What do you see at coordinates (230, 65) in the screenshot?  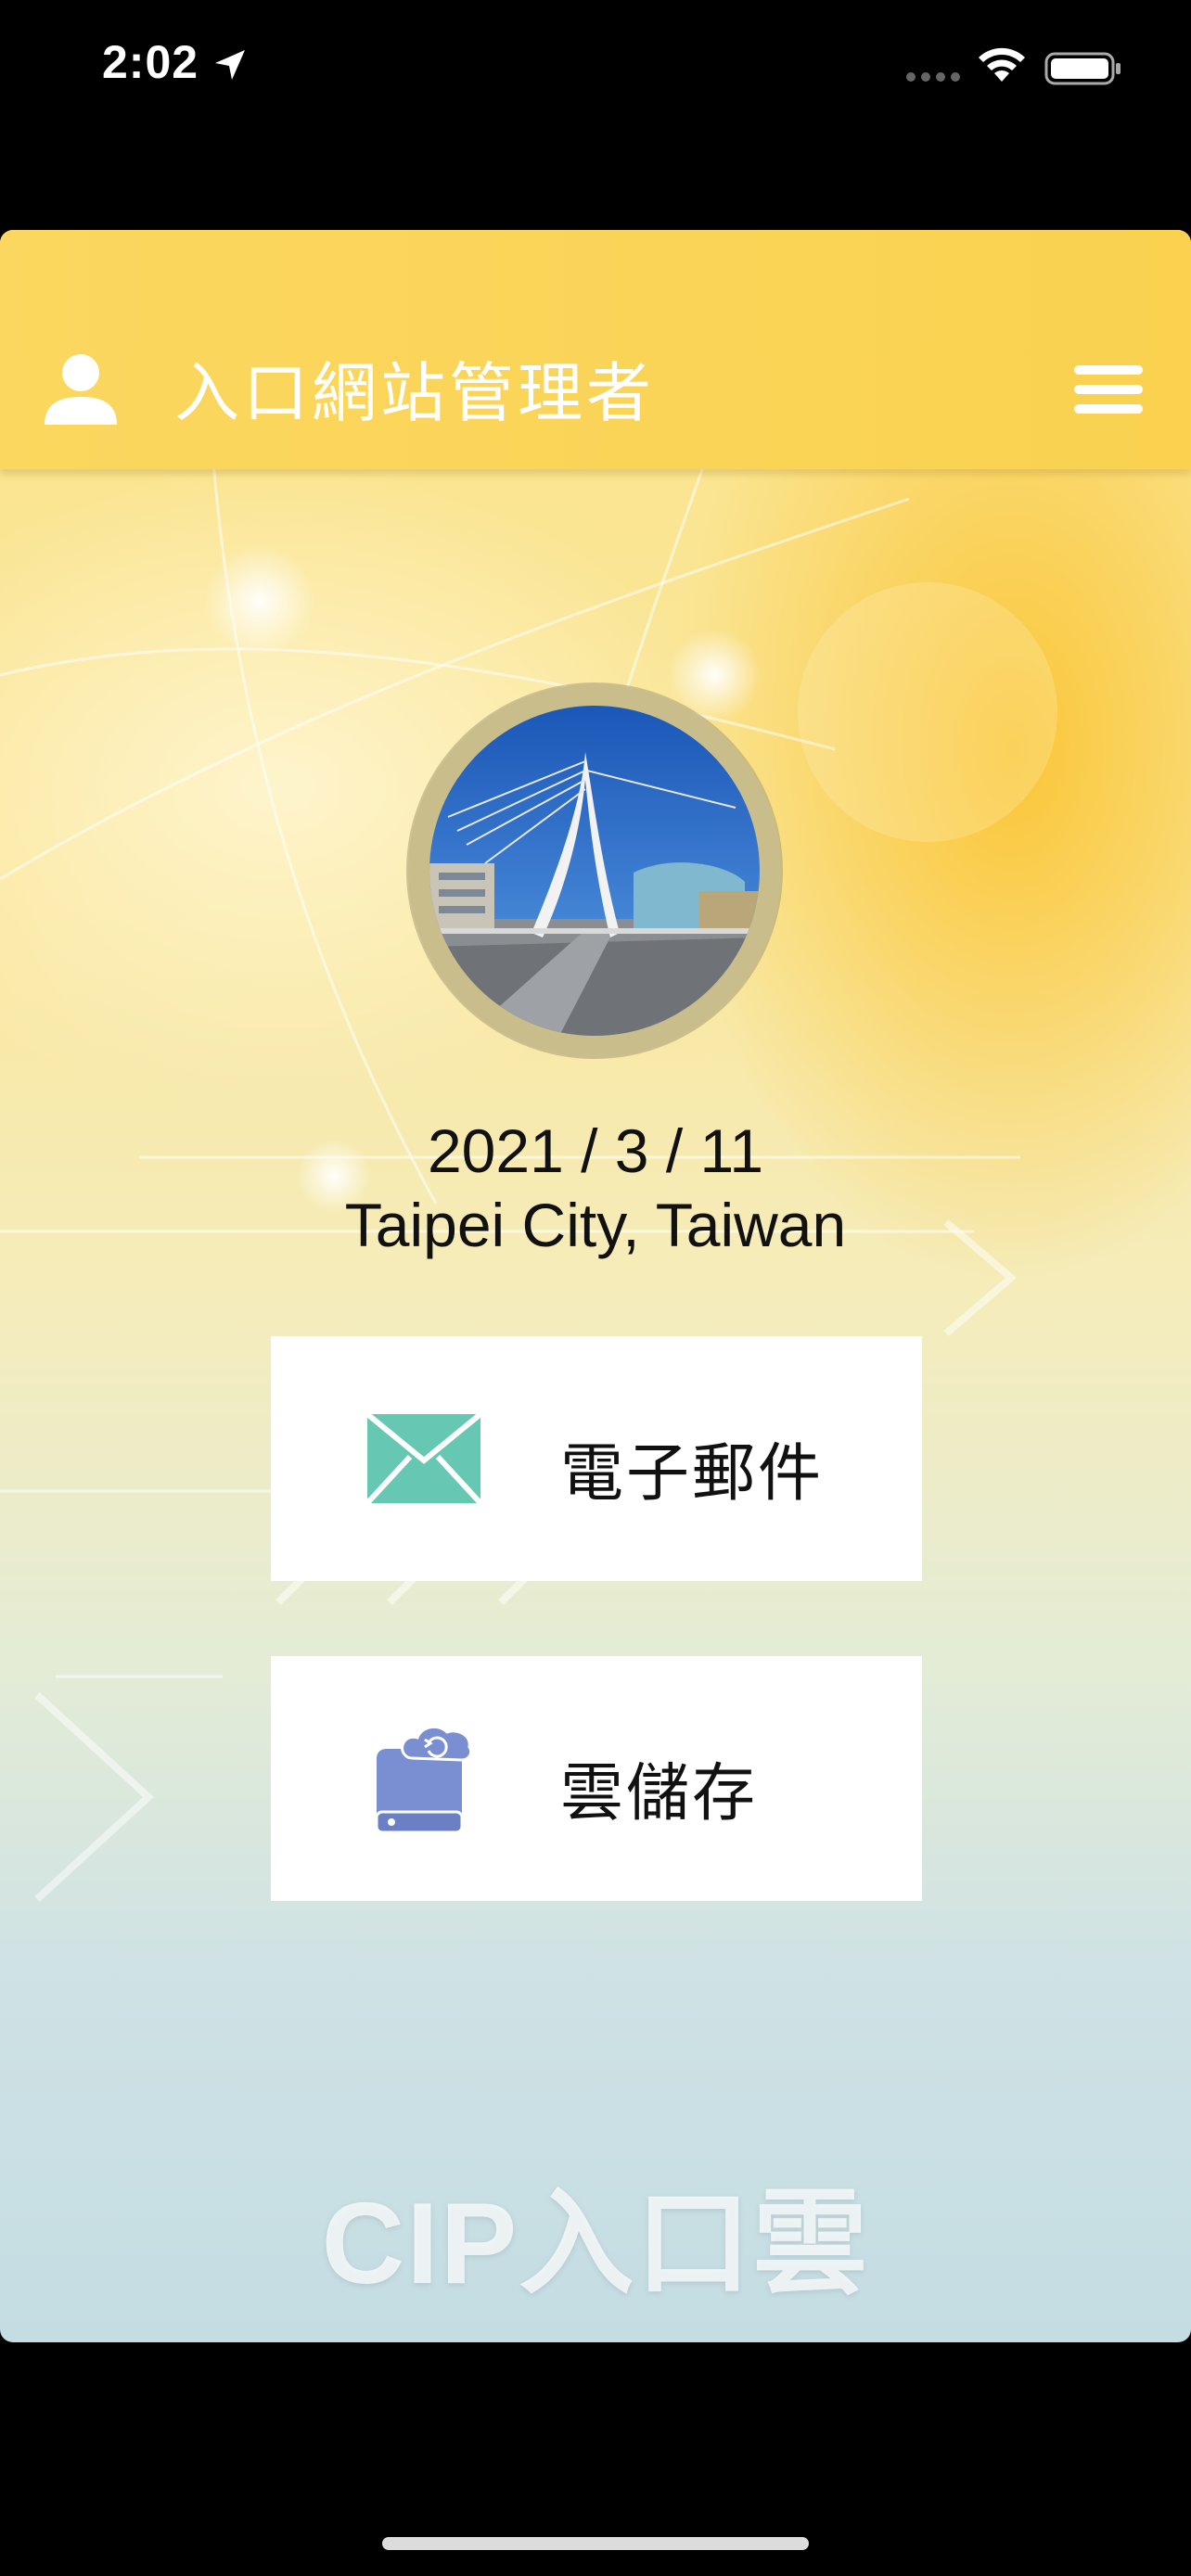 I see `location-arrow-icon` at bounding box center [230, 65].